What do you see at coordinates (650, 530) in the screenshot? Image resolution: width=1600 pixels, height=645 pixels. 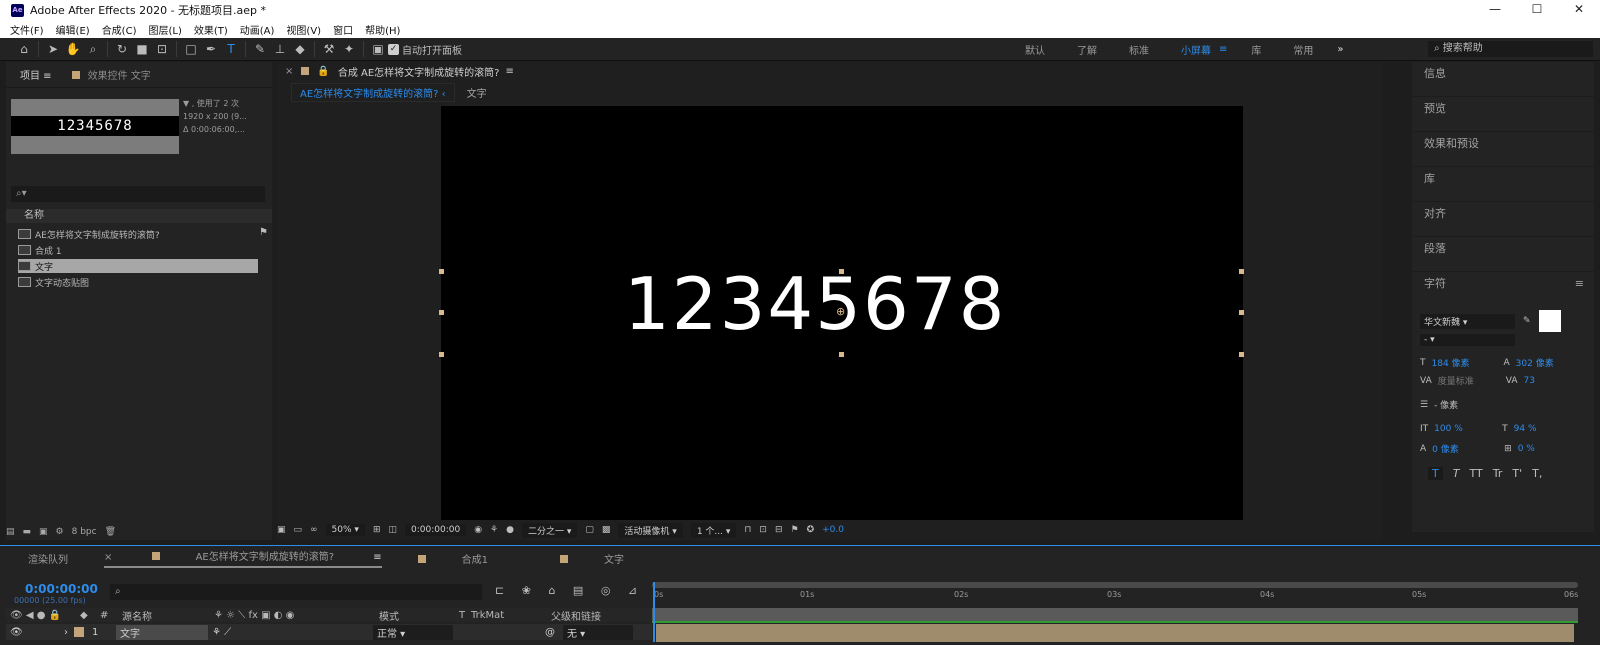 I see `camera-select: 活动摄像机 ▾` at bounding box center [650, 530].